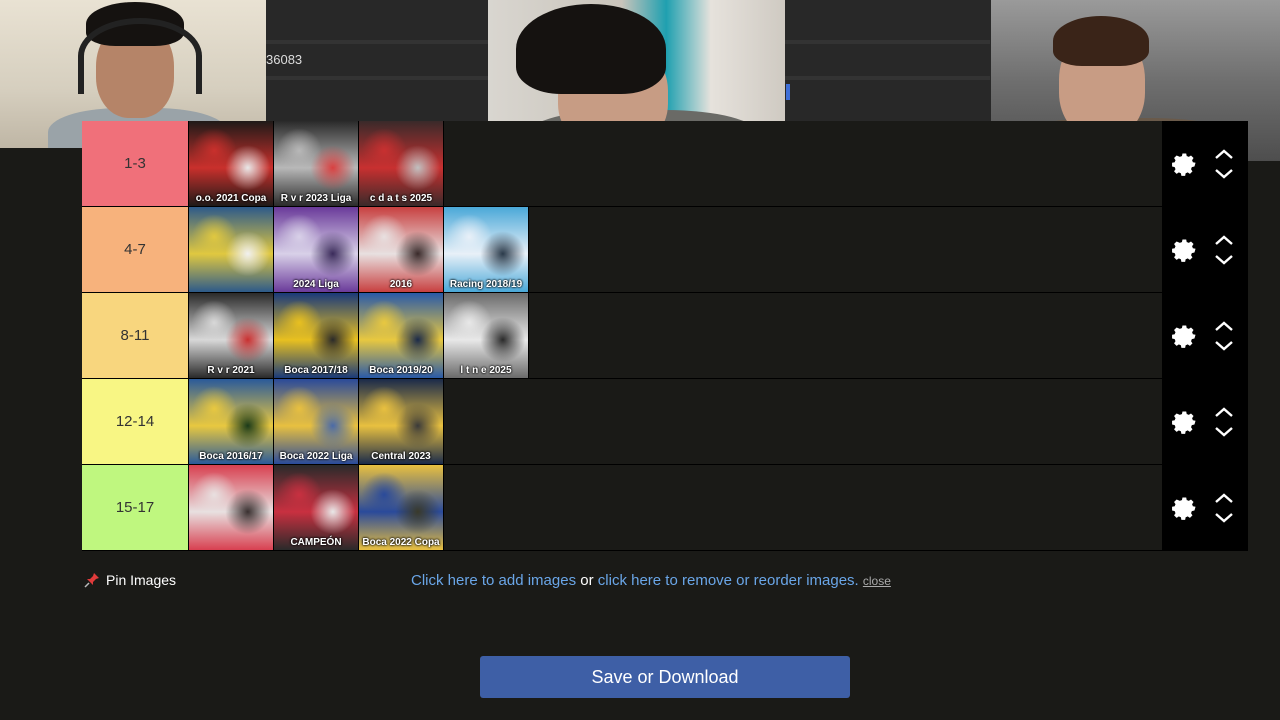  I want to click on tier-items: 2024 Liga 2016 Racing 2018/19, so click(718, 249).